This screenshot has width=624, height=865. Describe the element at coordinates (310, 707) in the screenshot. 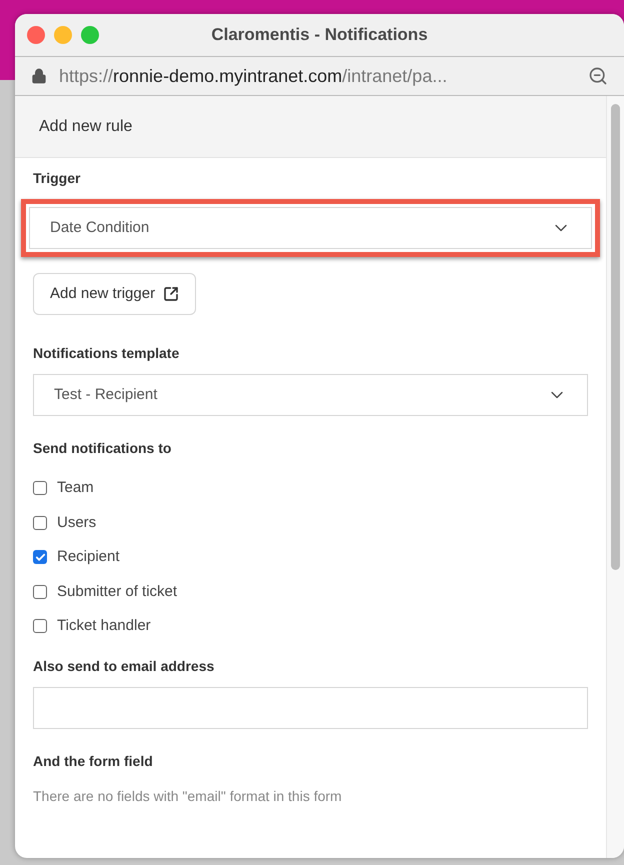

I see `email-input` at that location.